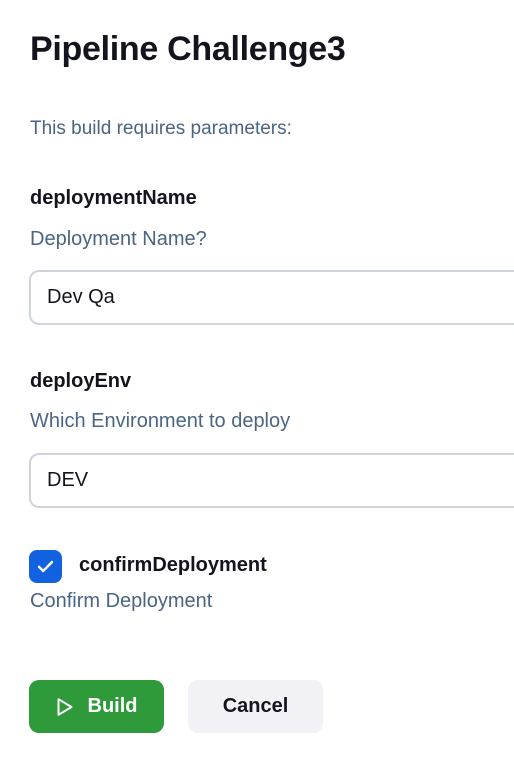 This screenshot has height=758, width=514. Describe the element at coordinates (271, 297) in the screenshot. I see `deployment-name-input` at that location.